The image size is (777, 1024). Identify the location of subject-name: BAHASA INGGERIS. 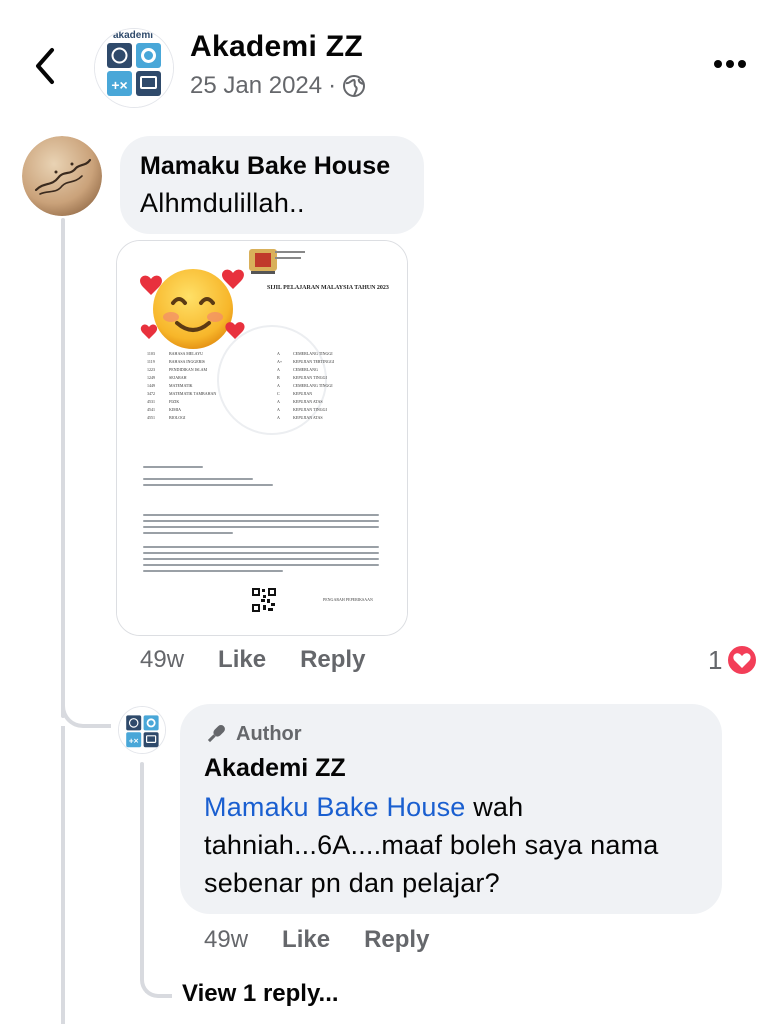
(187, 361).